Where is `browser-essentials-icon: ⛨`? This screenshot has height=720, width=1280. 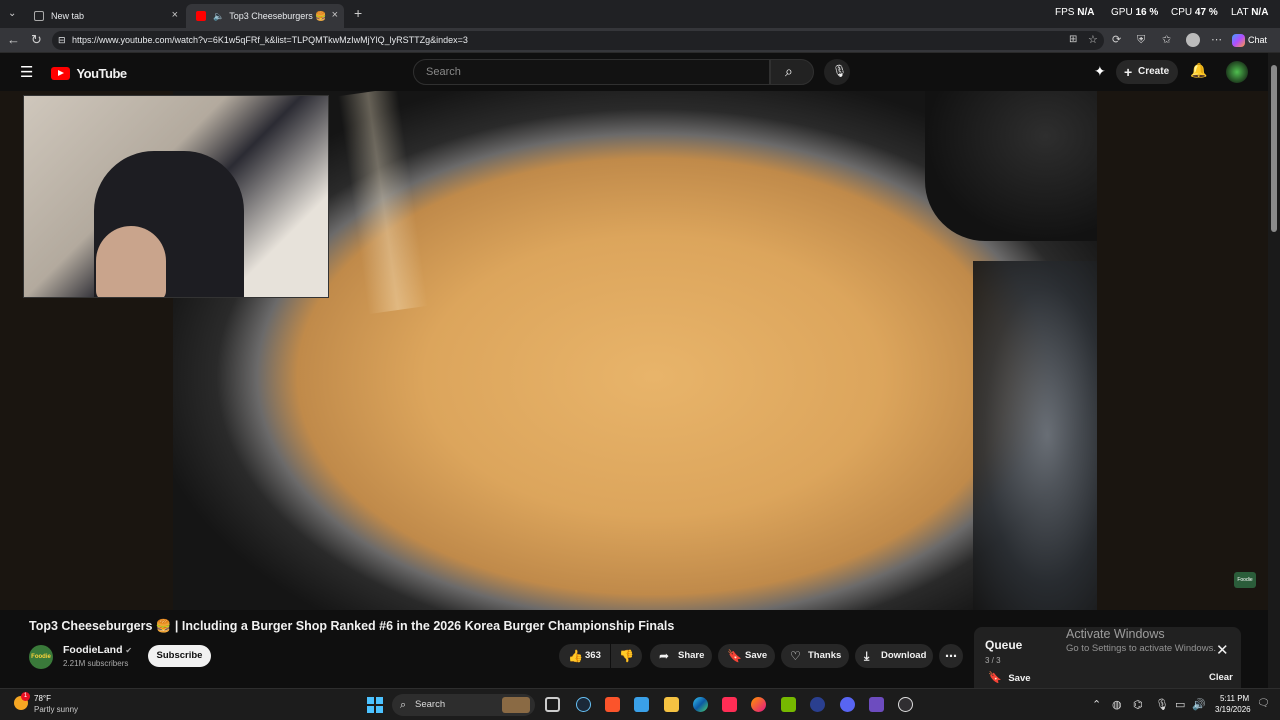 browser-essentials-icon: ⛨ is located at coordinates (1141, 40).